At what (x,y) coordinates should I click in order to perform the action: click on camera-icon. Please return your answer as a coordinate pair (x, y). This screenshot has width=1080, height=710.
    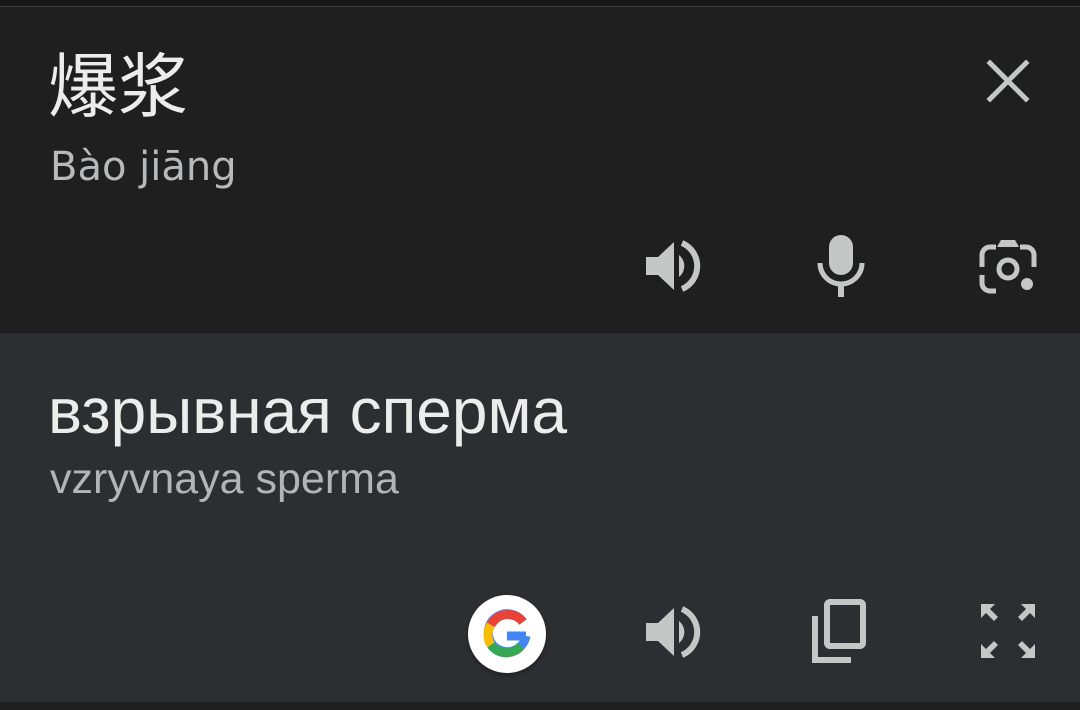
    Looking at the image, I should click on (1008, 267).